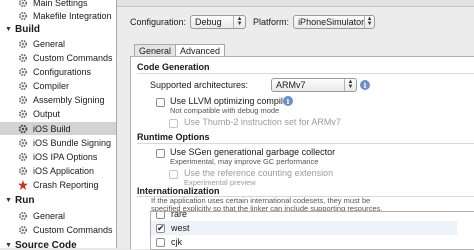  Describe the element at coordinates (160, 153) in the screenshot. I see `sgen-checkbox` at that location.